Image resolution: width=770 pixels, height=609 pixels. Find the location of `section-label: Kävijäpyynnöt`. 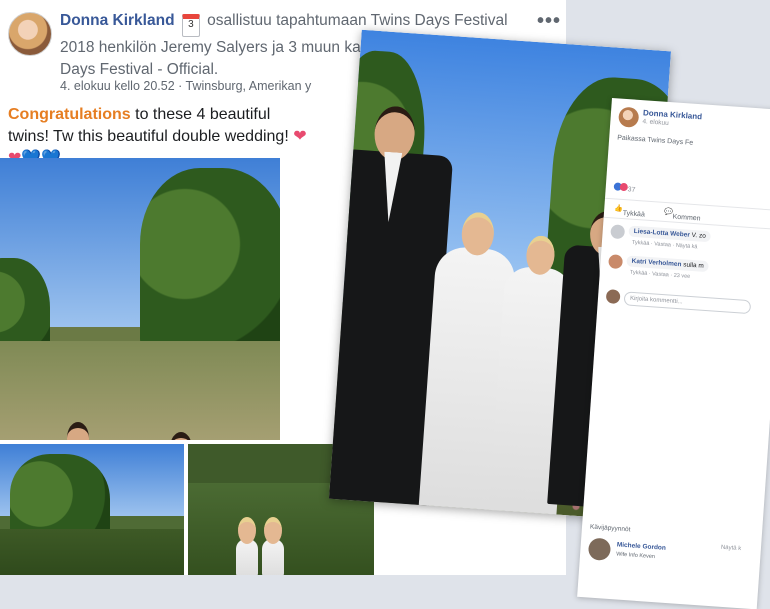

section-label: Kävijäpyynnöt is located at coordinates (610, 528).